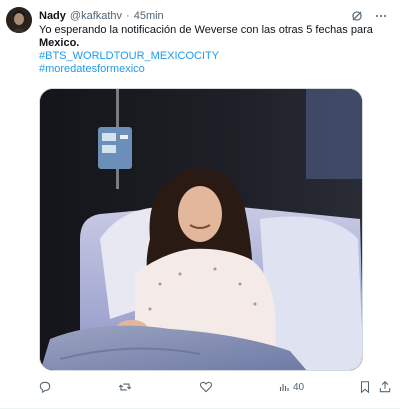 Image resolution: width=400 pixels, height=409 pixels. Describe the element at coordinates (214, 387) in the screenshot. I see `tweet-actions: 40` at that location.